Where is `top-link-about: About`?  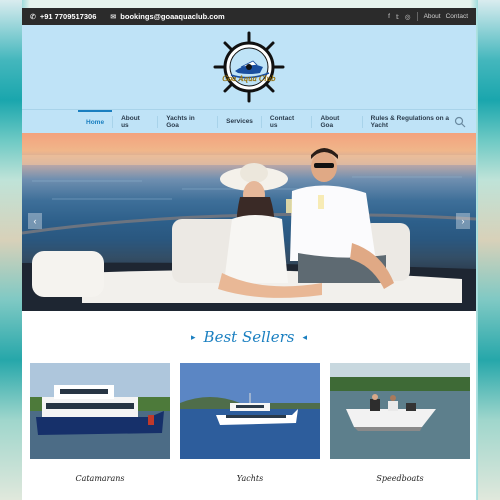 top-link-about: About is located at coordinates (432, 16).